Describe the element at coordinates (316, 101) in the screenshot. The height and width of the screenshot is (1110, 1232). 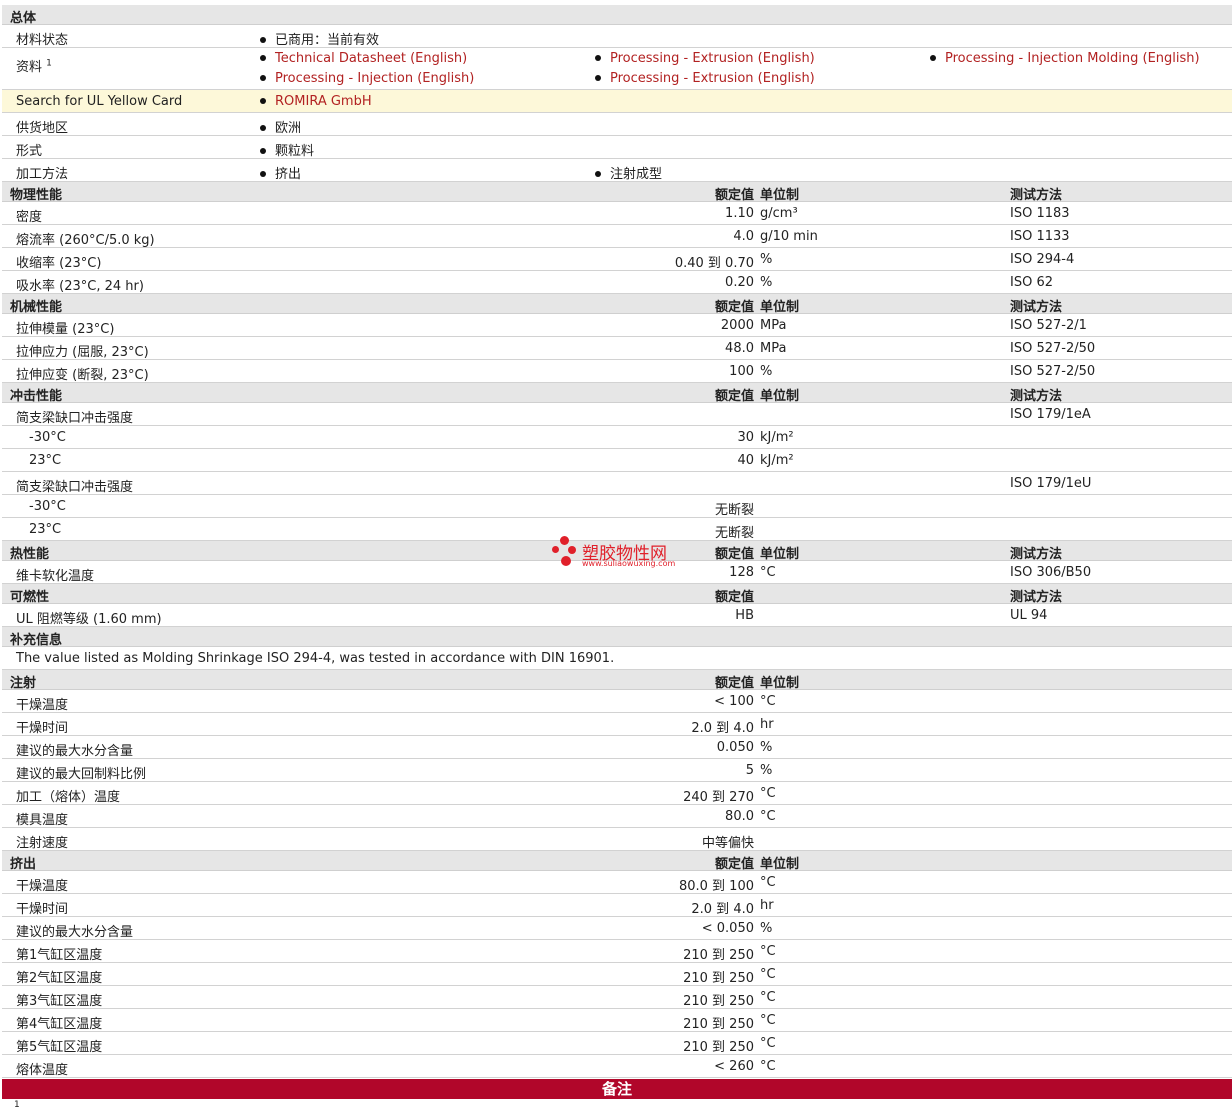
I see `ul-link: ROMIRA GmbH` at that location.